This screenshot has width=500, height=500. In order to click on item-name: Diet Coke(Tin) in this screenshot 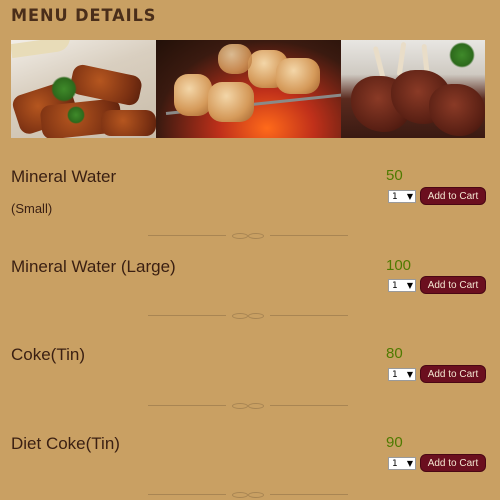, I will do `click(65, 443)`.